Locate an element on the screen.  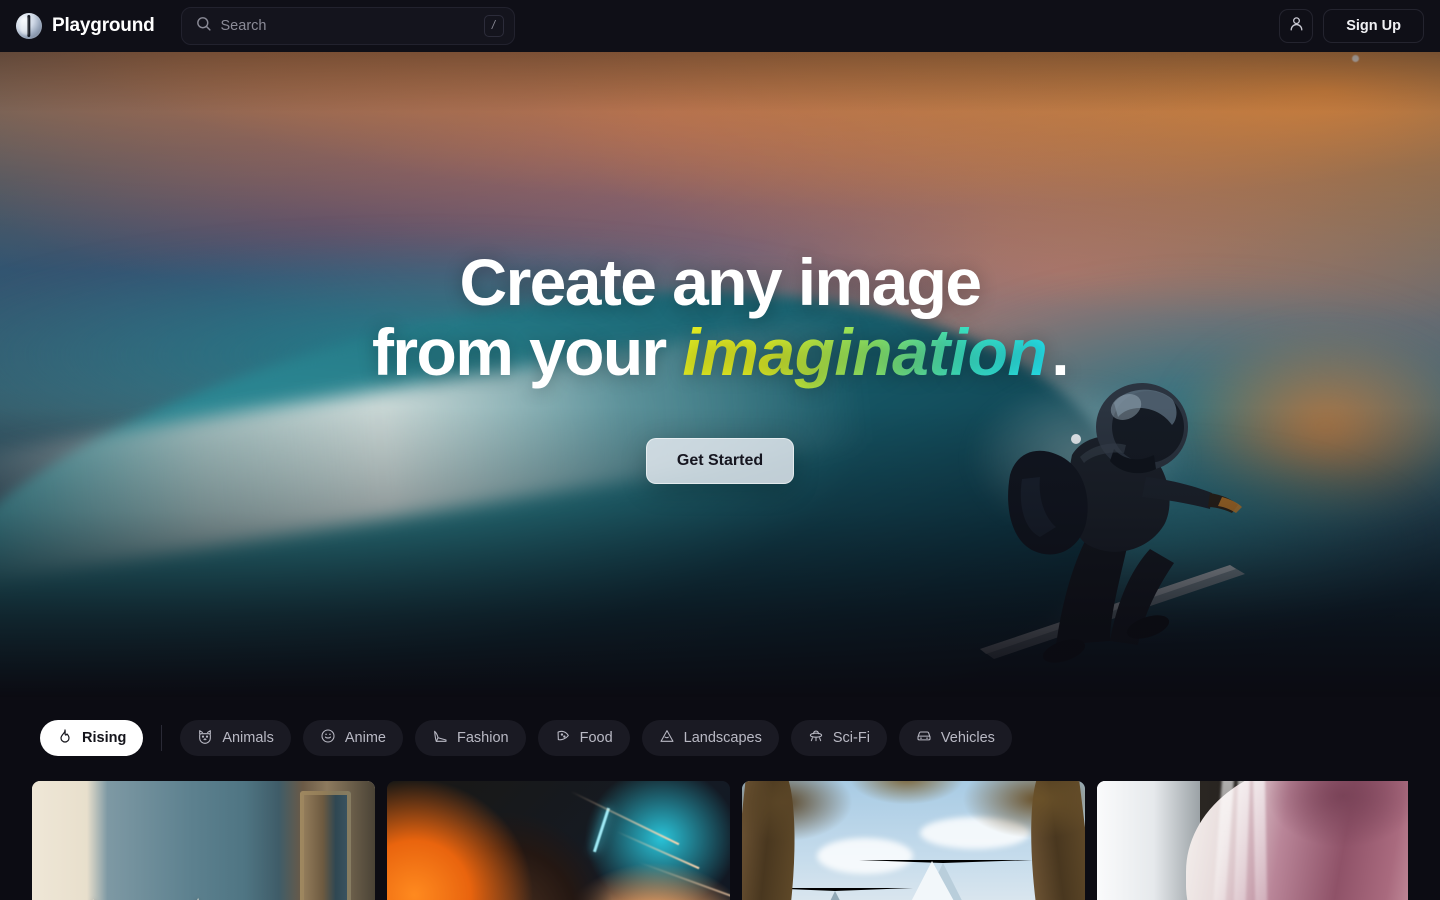
filter-chip-label: Fashion is located at coordinates (483, 738).